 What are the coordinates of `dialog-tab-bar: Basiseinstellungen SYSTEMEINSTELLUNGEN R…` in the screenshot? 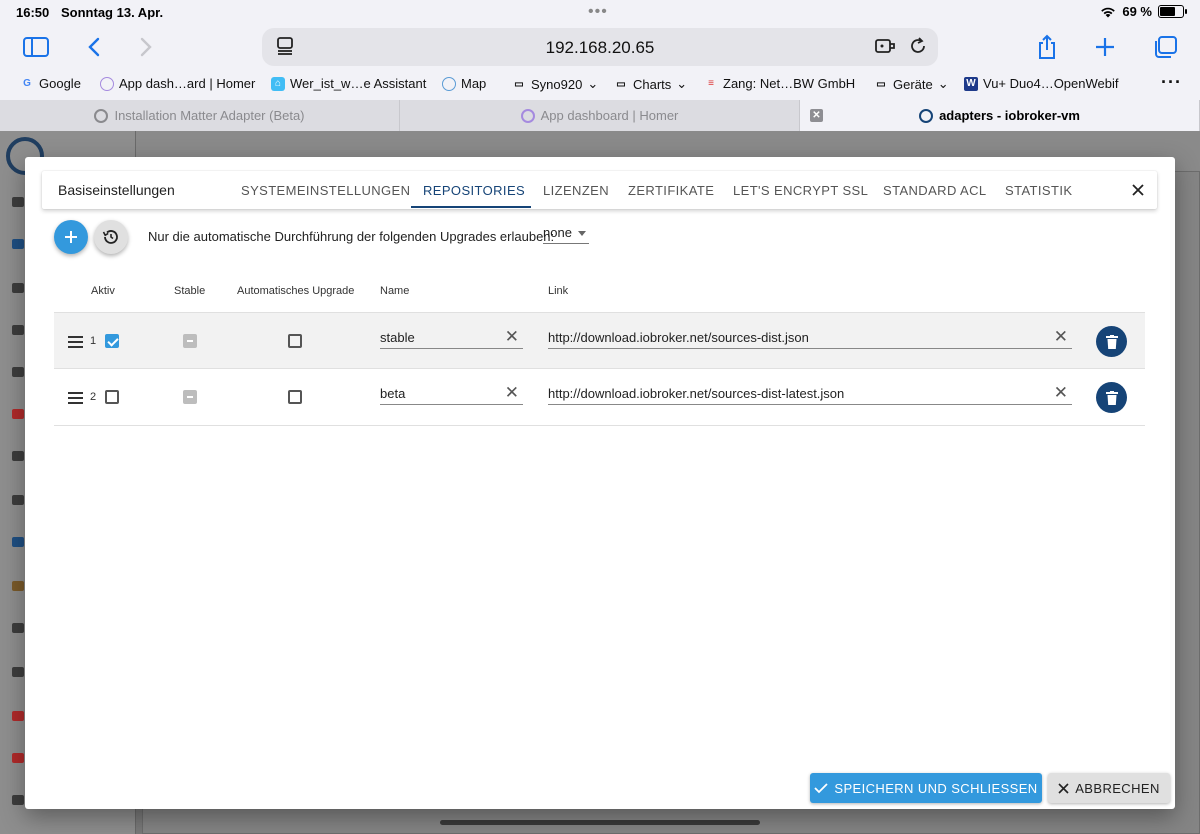 It's located at (599, 190).